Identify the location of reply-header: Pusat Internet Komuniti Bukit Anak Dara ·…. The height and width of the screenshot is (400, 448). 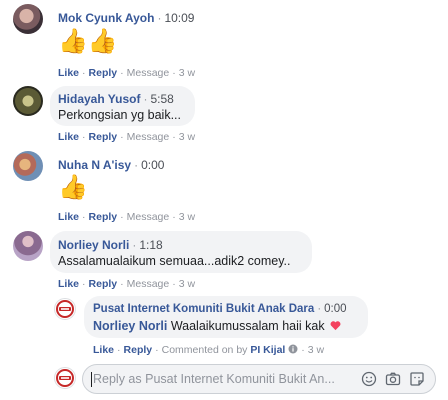
(220, 309).